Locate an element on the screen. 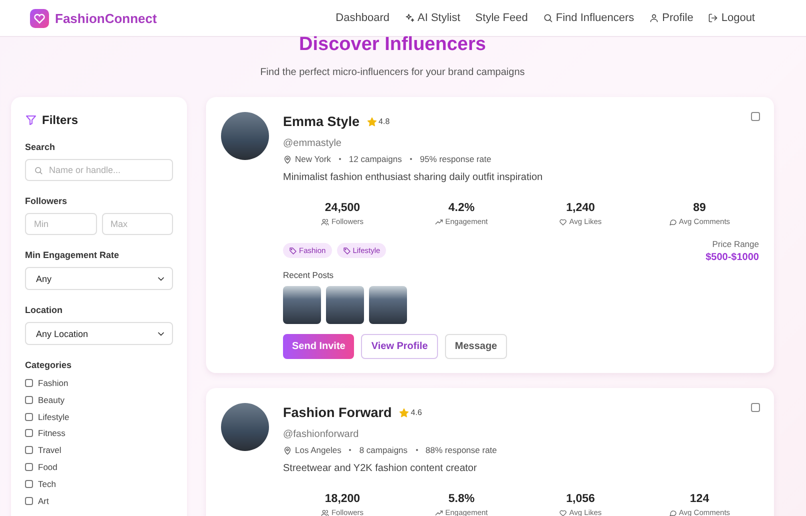 This screenshot has width=806, height=516. search-icon is located at coordinates (547, 18).